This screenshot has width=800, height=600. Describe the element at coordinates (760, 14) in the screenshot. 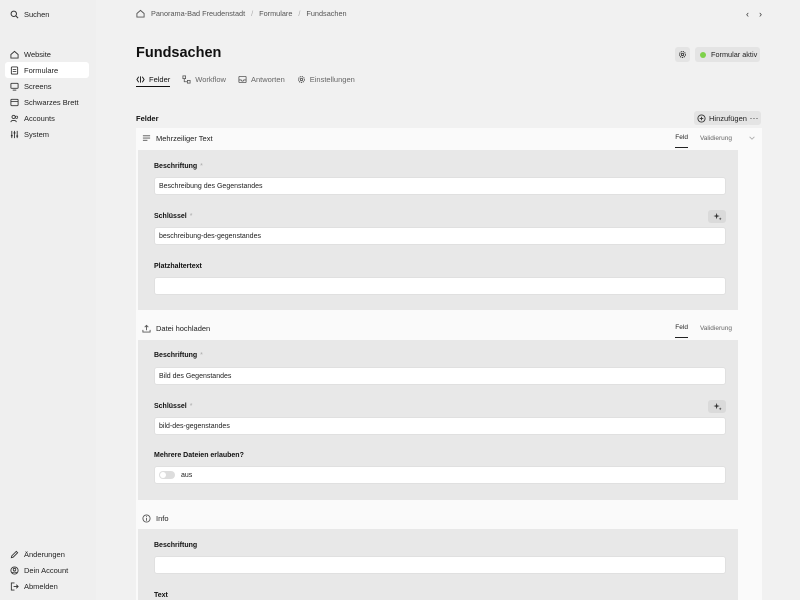

I see `chevron-right-icon: ›` at that location.